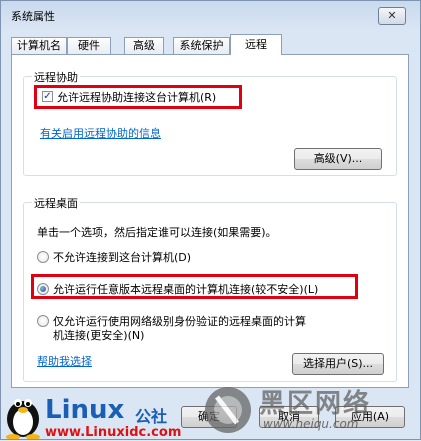 Image resolution: width=421 pixels, height=441 pixels. Describe the element at coordinates (210, 16) in the screenshot. I see `title-bar: 系统属性 ✕` at that location.